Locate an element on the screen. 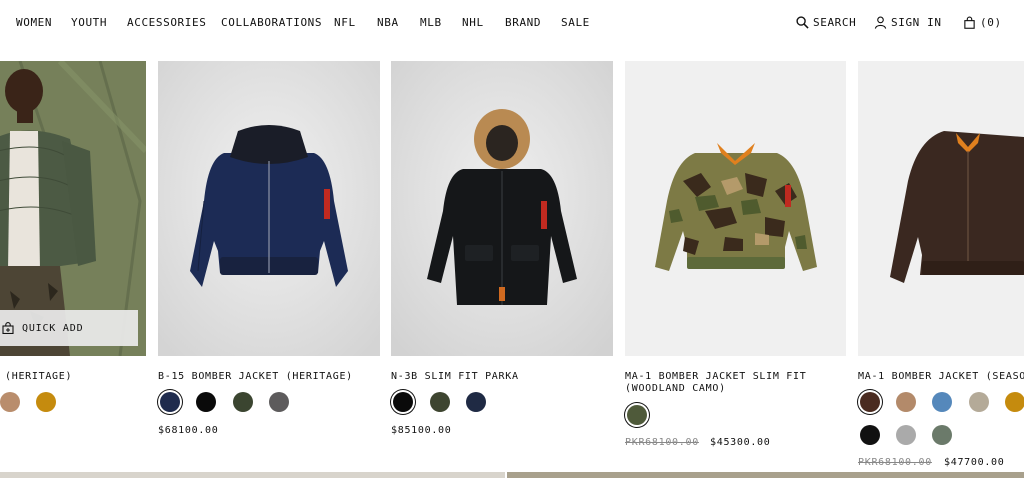 This screenshot has height=478, width=1024. nav-mlb: MLB is located at coordinates (431, 22).